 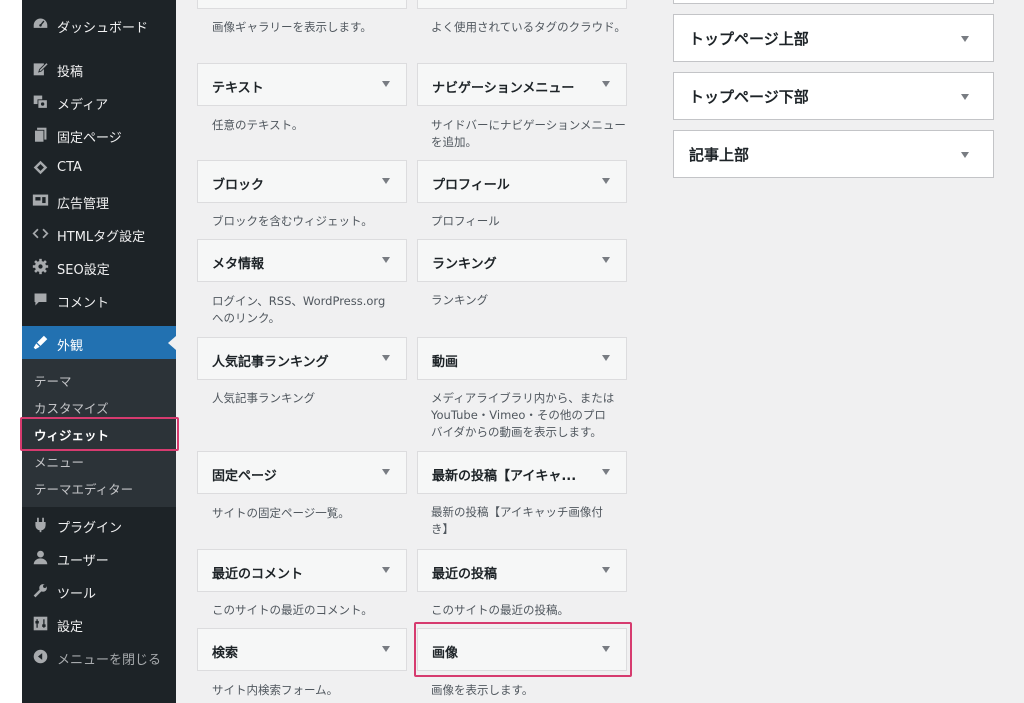 I want to click on menu-plugins: プラグイン, so click(x=99, y=524).